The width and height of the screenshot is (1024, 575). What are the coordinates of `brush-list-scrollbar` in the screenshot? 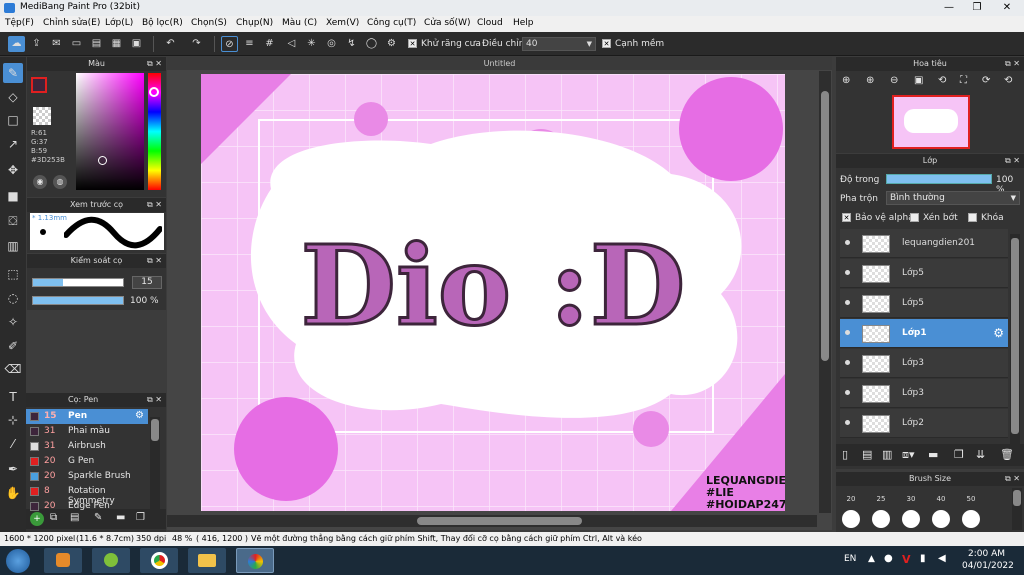 It's located at (155, 464).